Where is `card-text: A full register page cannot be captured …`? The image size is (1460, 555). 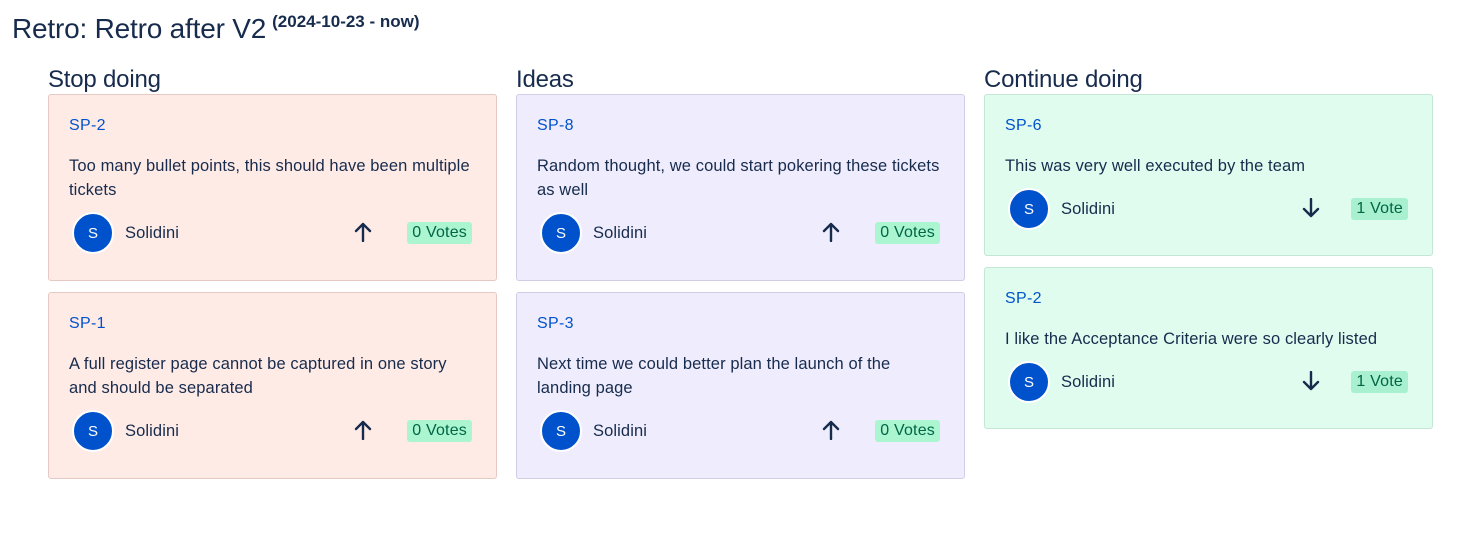 card-text: A full register page cannot be captured … is located at coordinates (258, 376).